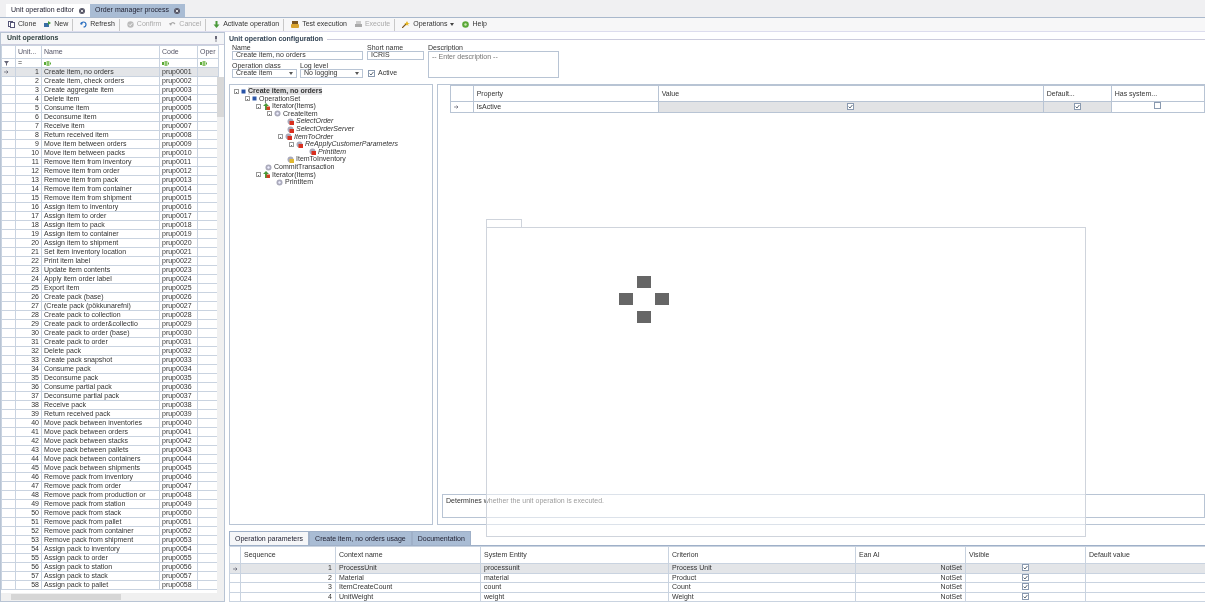 This screenshot has height=603, width=1205. I want to click on copy-icon, so click(11, 24).